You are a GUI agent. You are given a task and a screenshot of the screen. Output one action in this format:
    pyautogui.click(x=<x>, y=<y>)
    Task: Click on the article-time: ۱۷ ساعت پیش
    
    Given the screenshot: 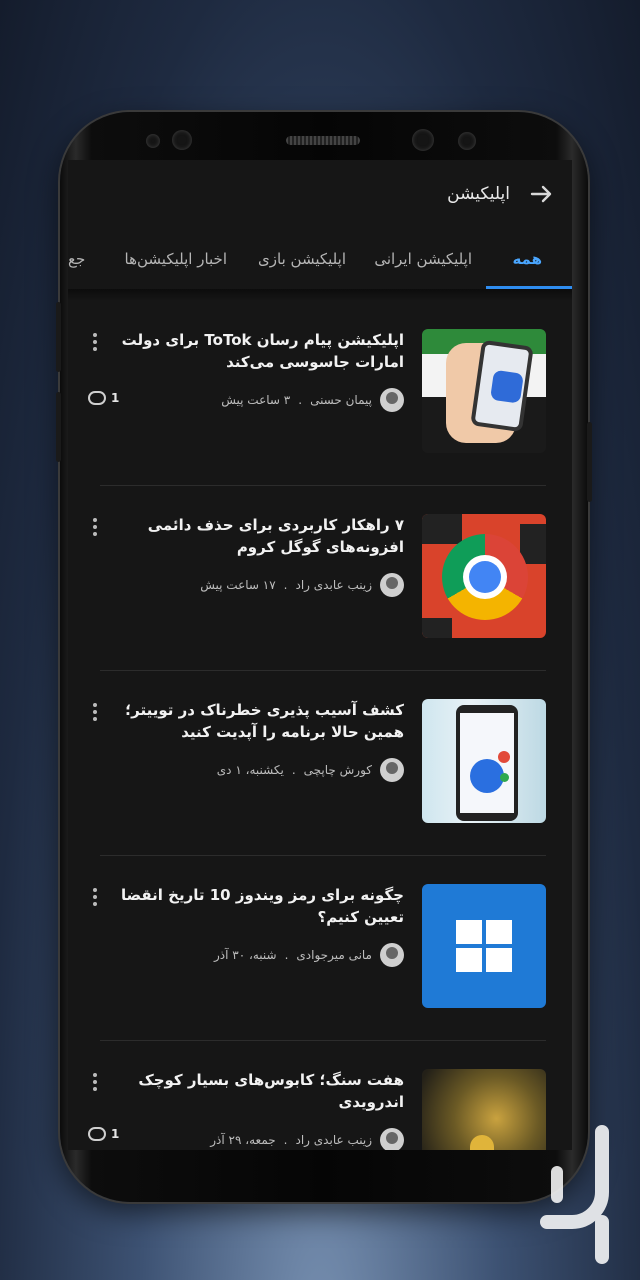 What is the action you would take?
    pyautogui.click(x=238, y=585)
    